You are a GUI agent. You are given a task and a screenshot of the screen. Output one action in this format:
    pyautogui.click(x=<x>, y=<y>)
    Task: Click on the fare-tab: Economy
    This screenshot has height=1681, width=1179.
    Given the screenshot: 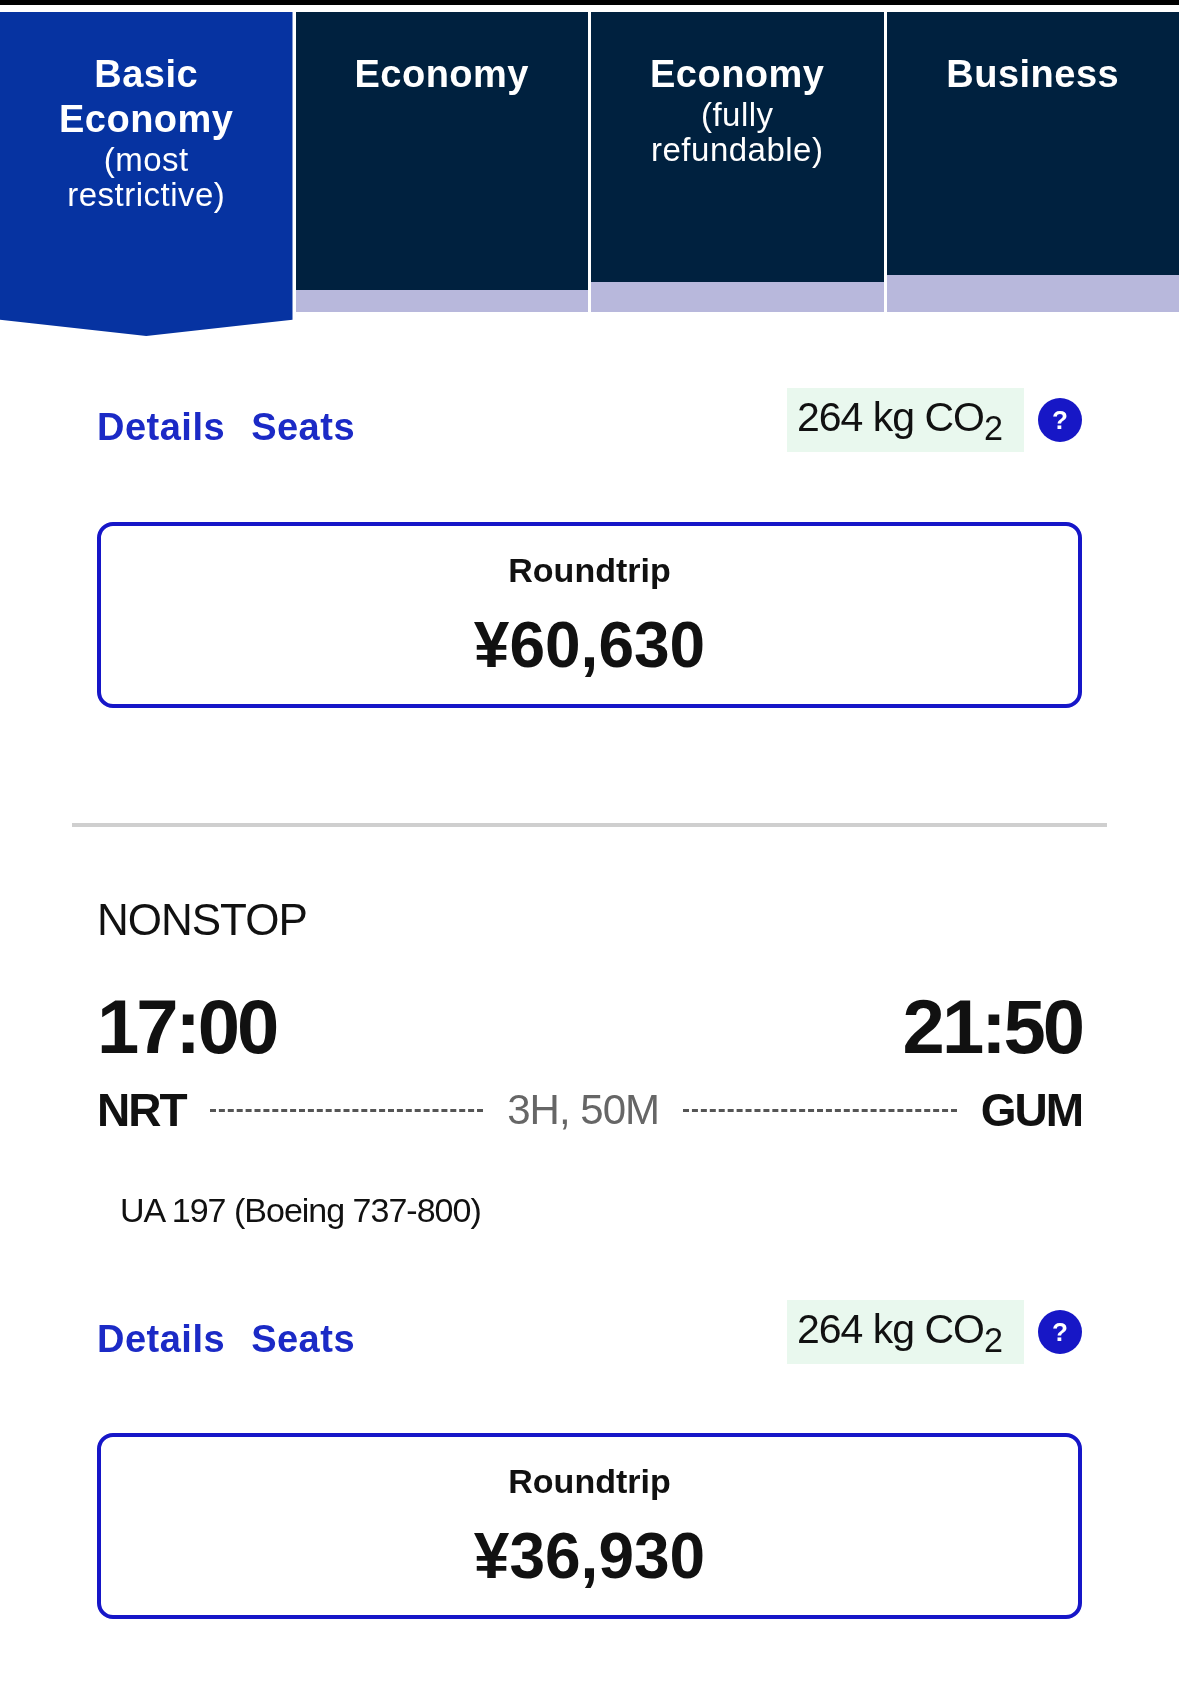 What is the action you would take?
    pyautogui.click(x=441, y=162)
    